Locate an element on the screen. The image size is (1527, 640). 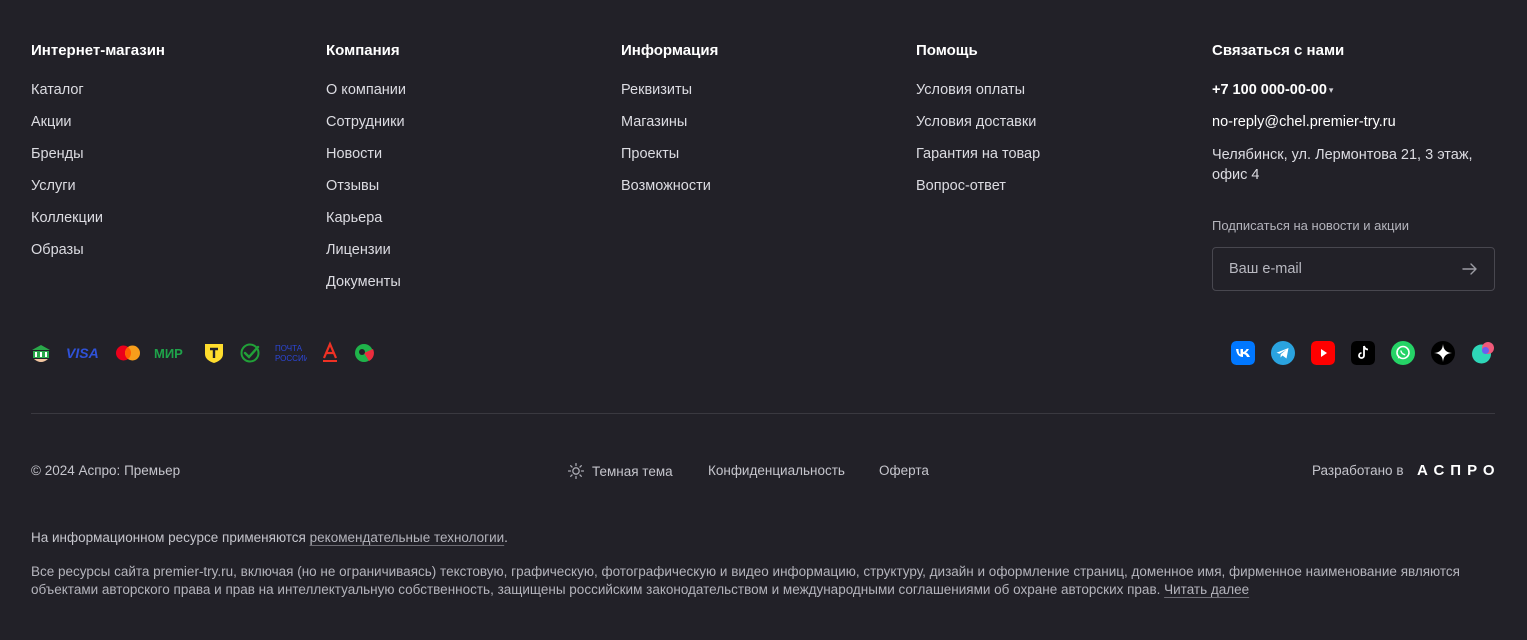
footer-divider is located at coordinates (763, 413).